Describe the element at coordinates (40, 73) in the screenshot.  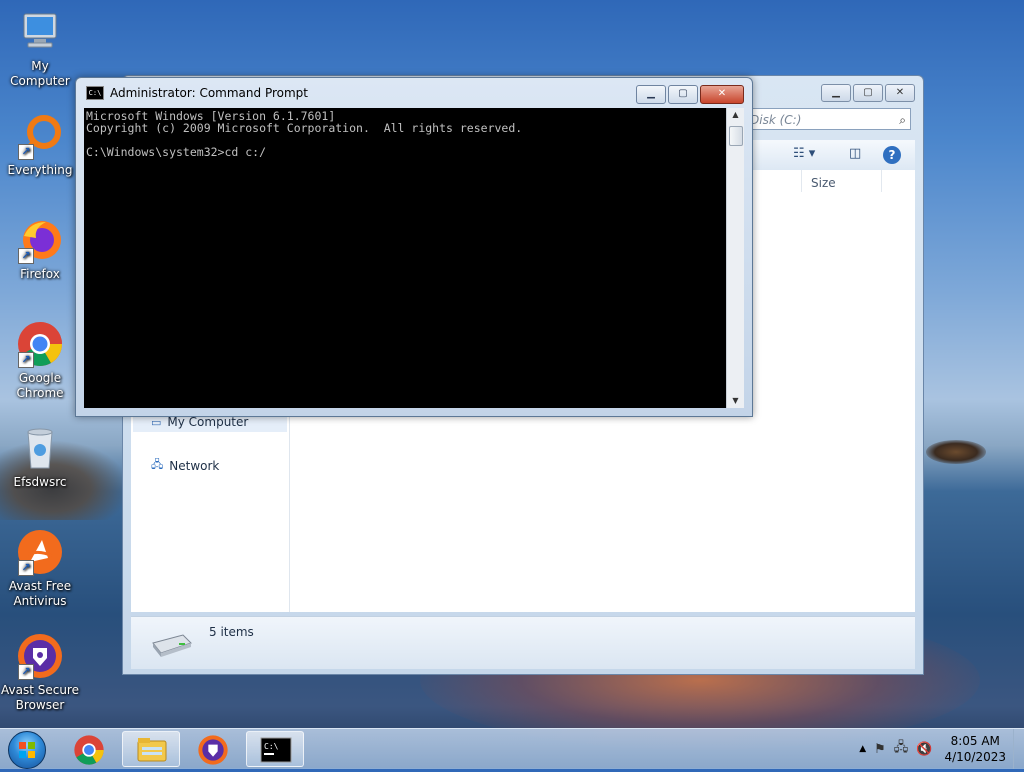
I see `desktop-icon-label: My Computer` at that location.